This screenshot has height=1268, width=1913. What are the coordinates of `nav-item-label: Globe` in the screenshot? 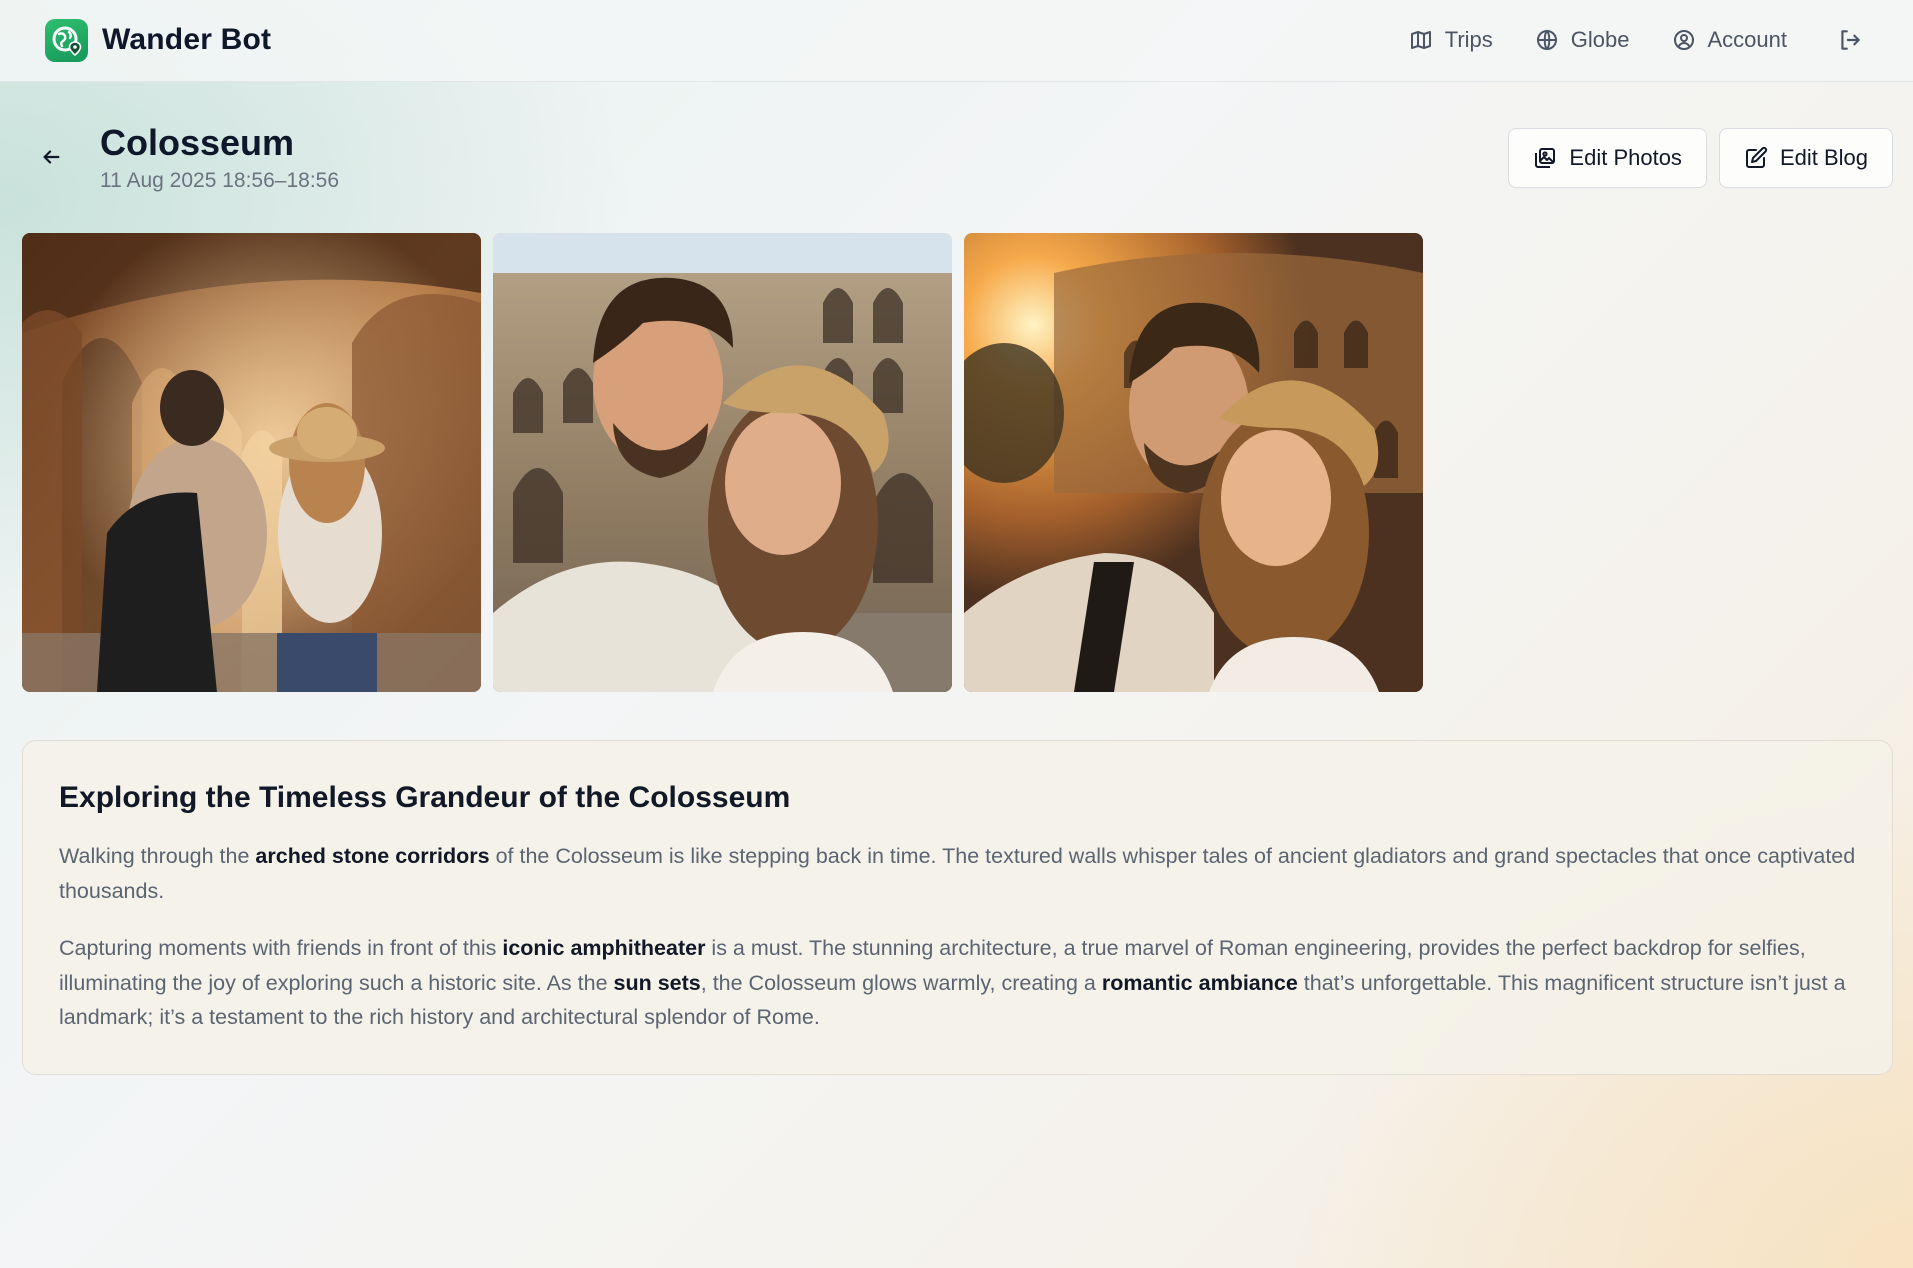 It's located at (1600, 39).